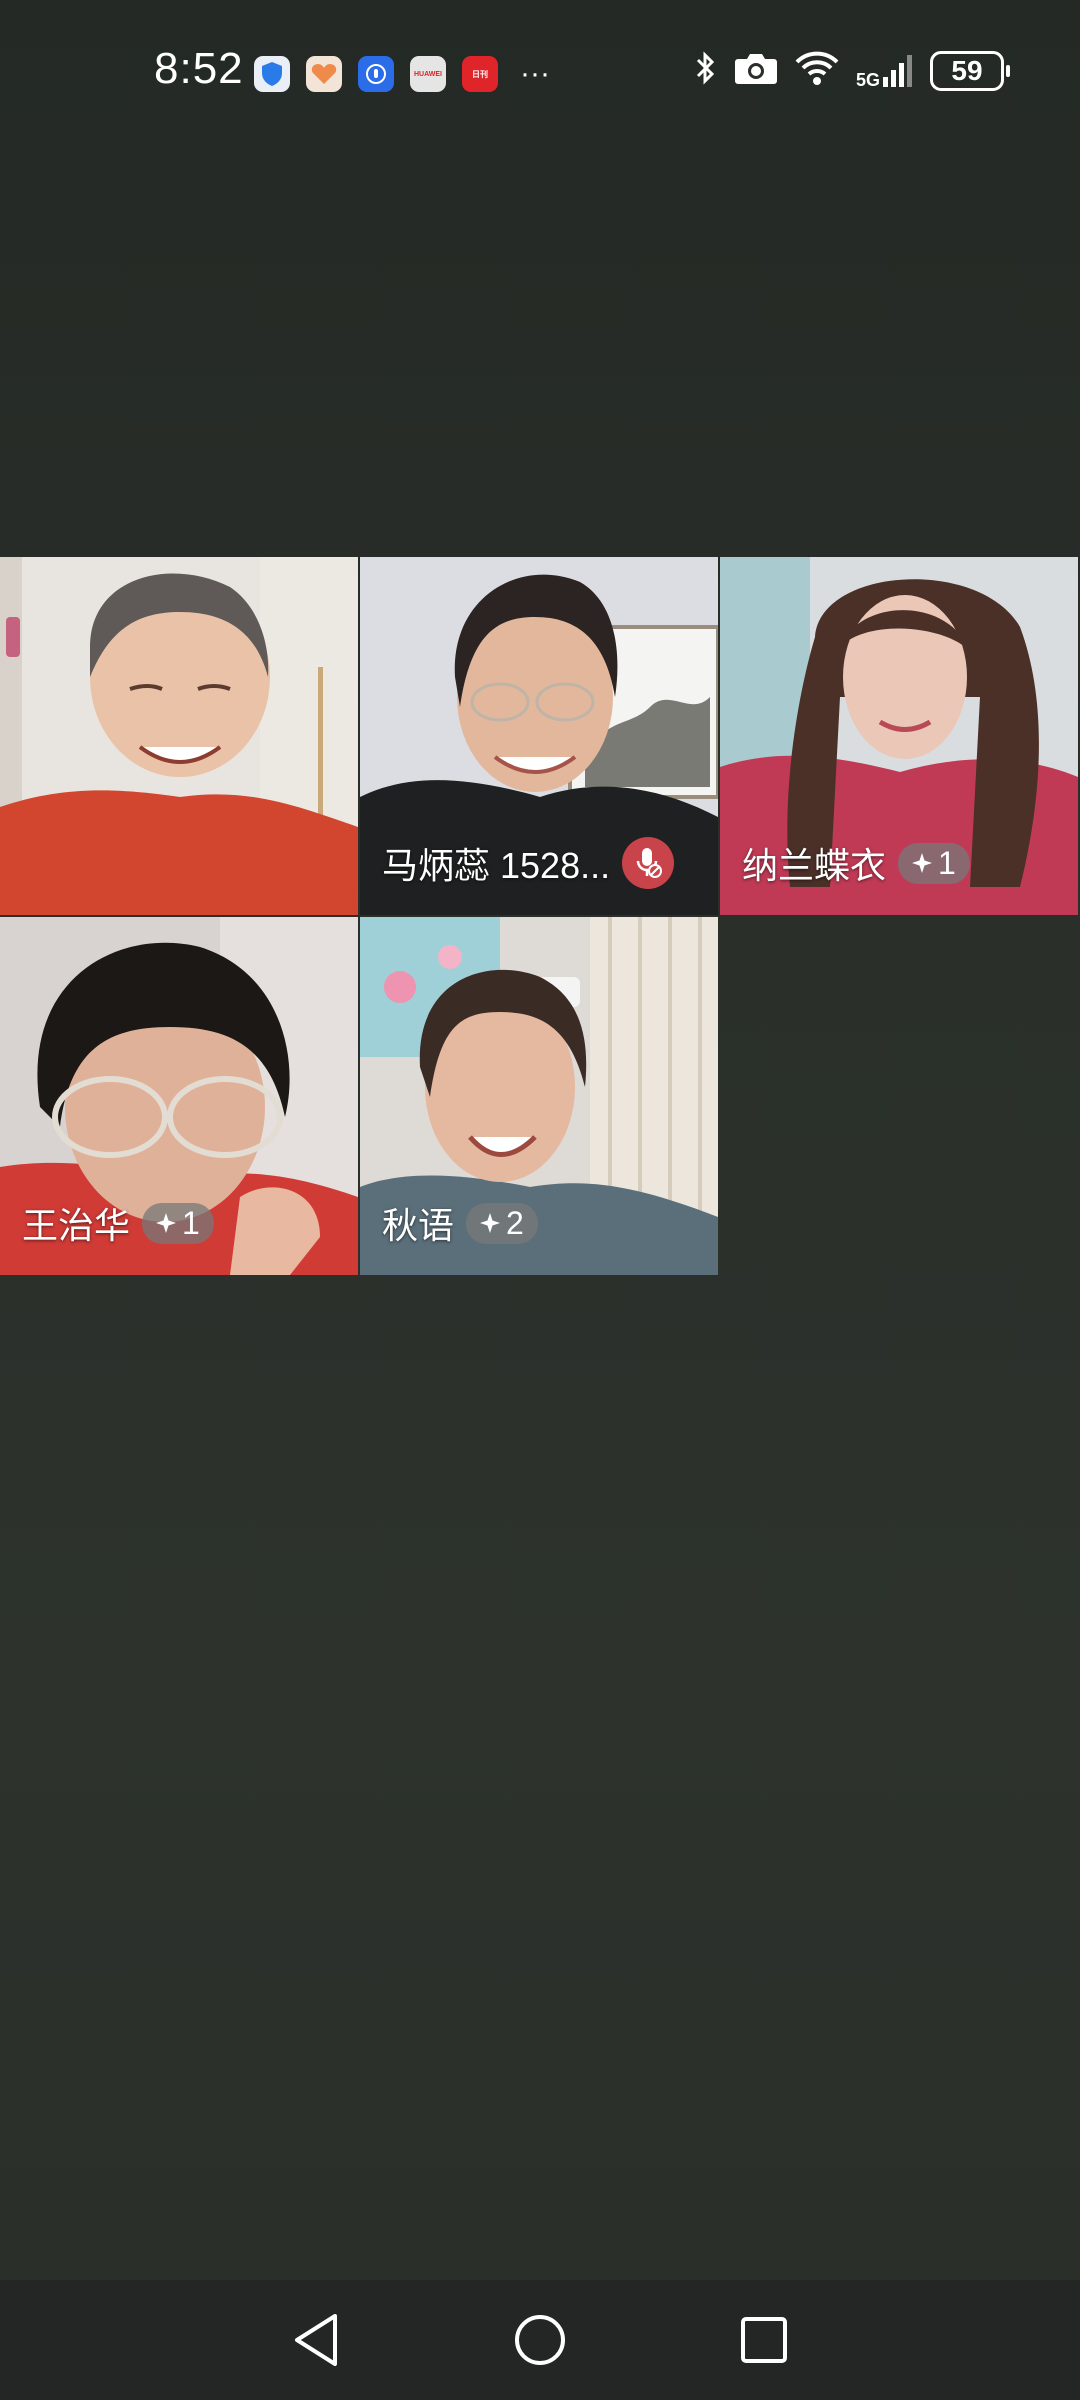 The height and width of the screenshot is (2400, 1080). I want to click on participant-label: 秋语 2, so click(460, 1223).